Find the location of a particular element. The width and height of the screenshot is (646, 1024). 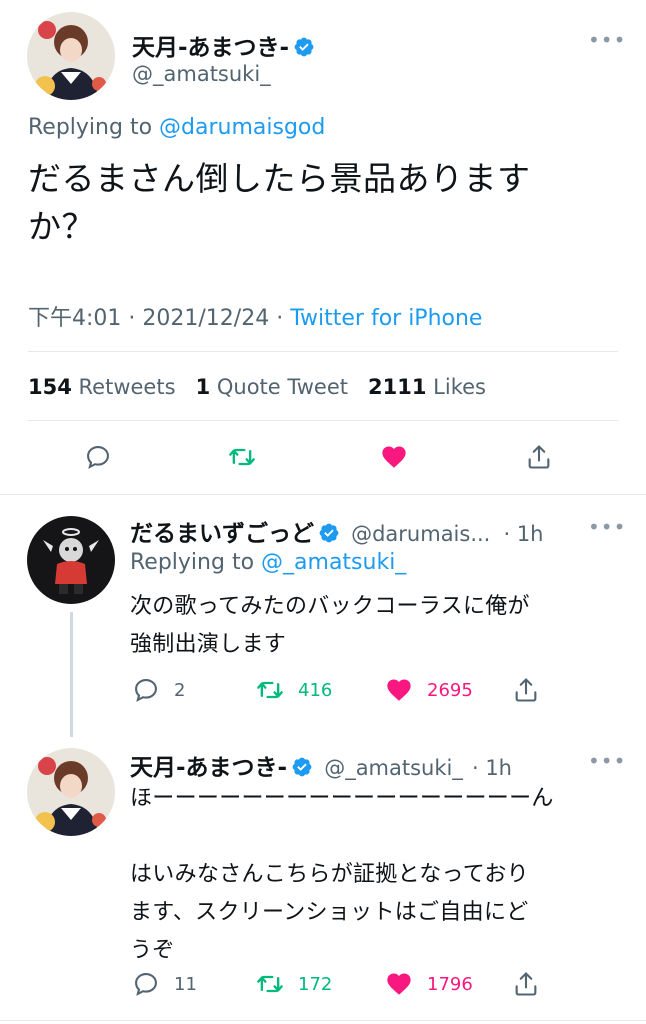

author-name: 天月-あまつき- is located at coordinates (223, 45).